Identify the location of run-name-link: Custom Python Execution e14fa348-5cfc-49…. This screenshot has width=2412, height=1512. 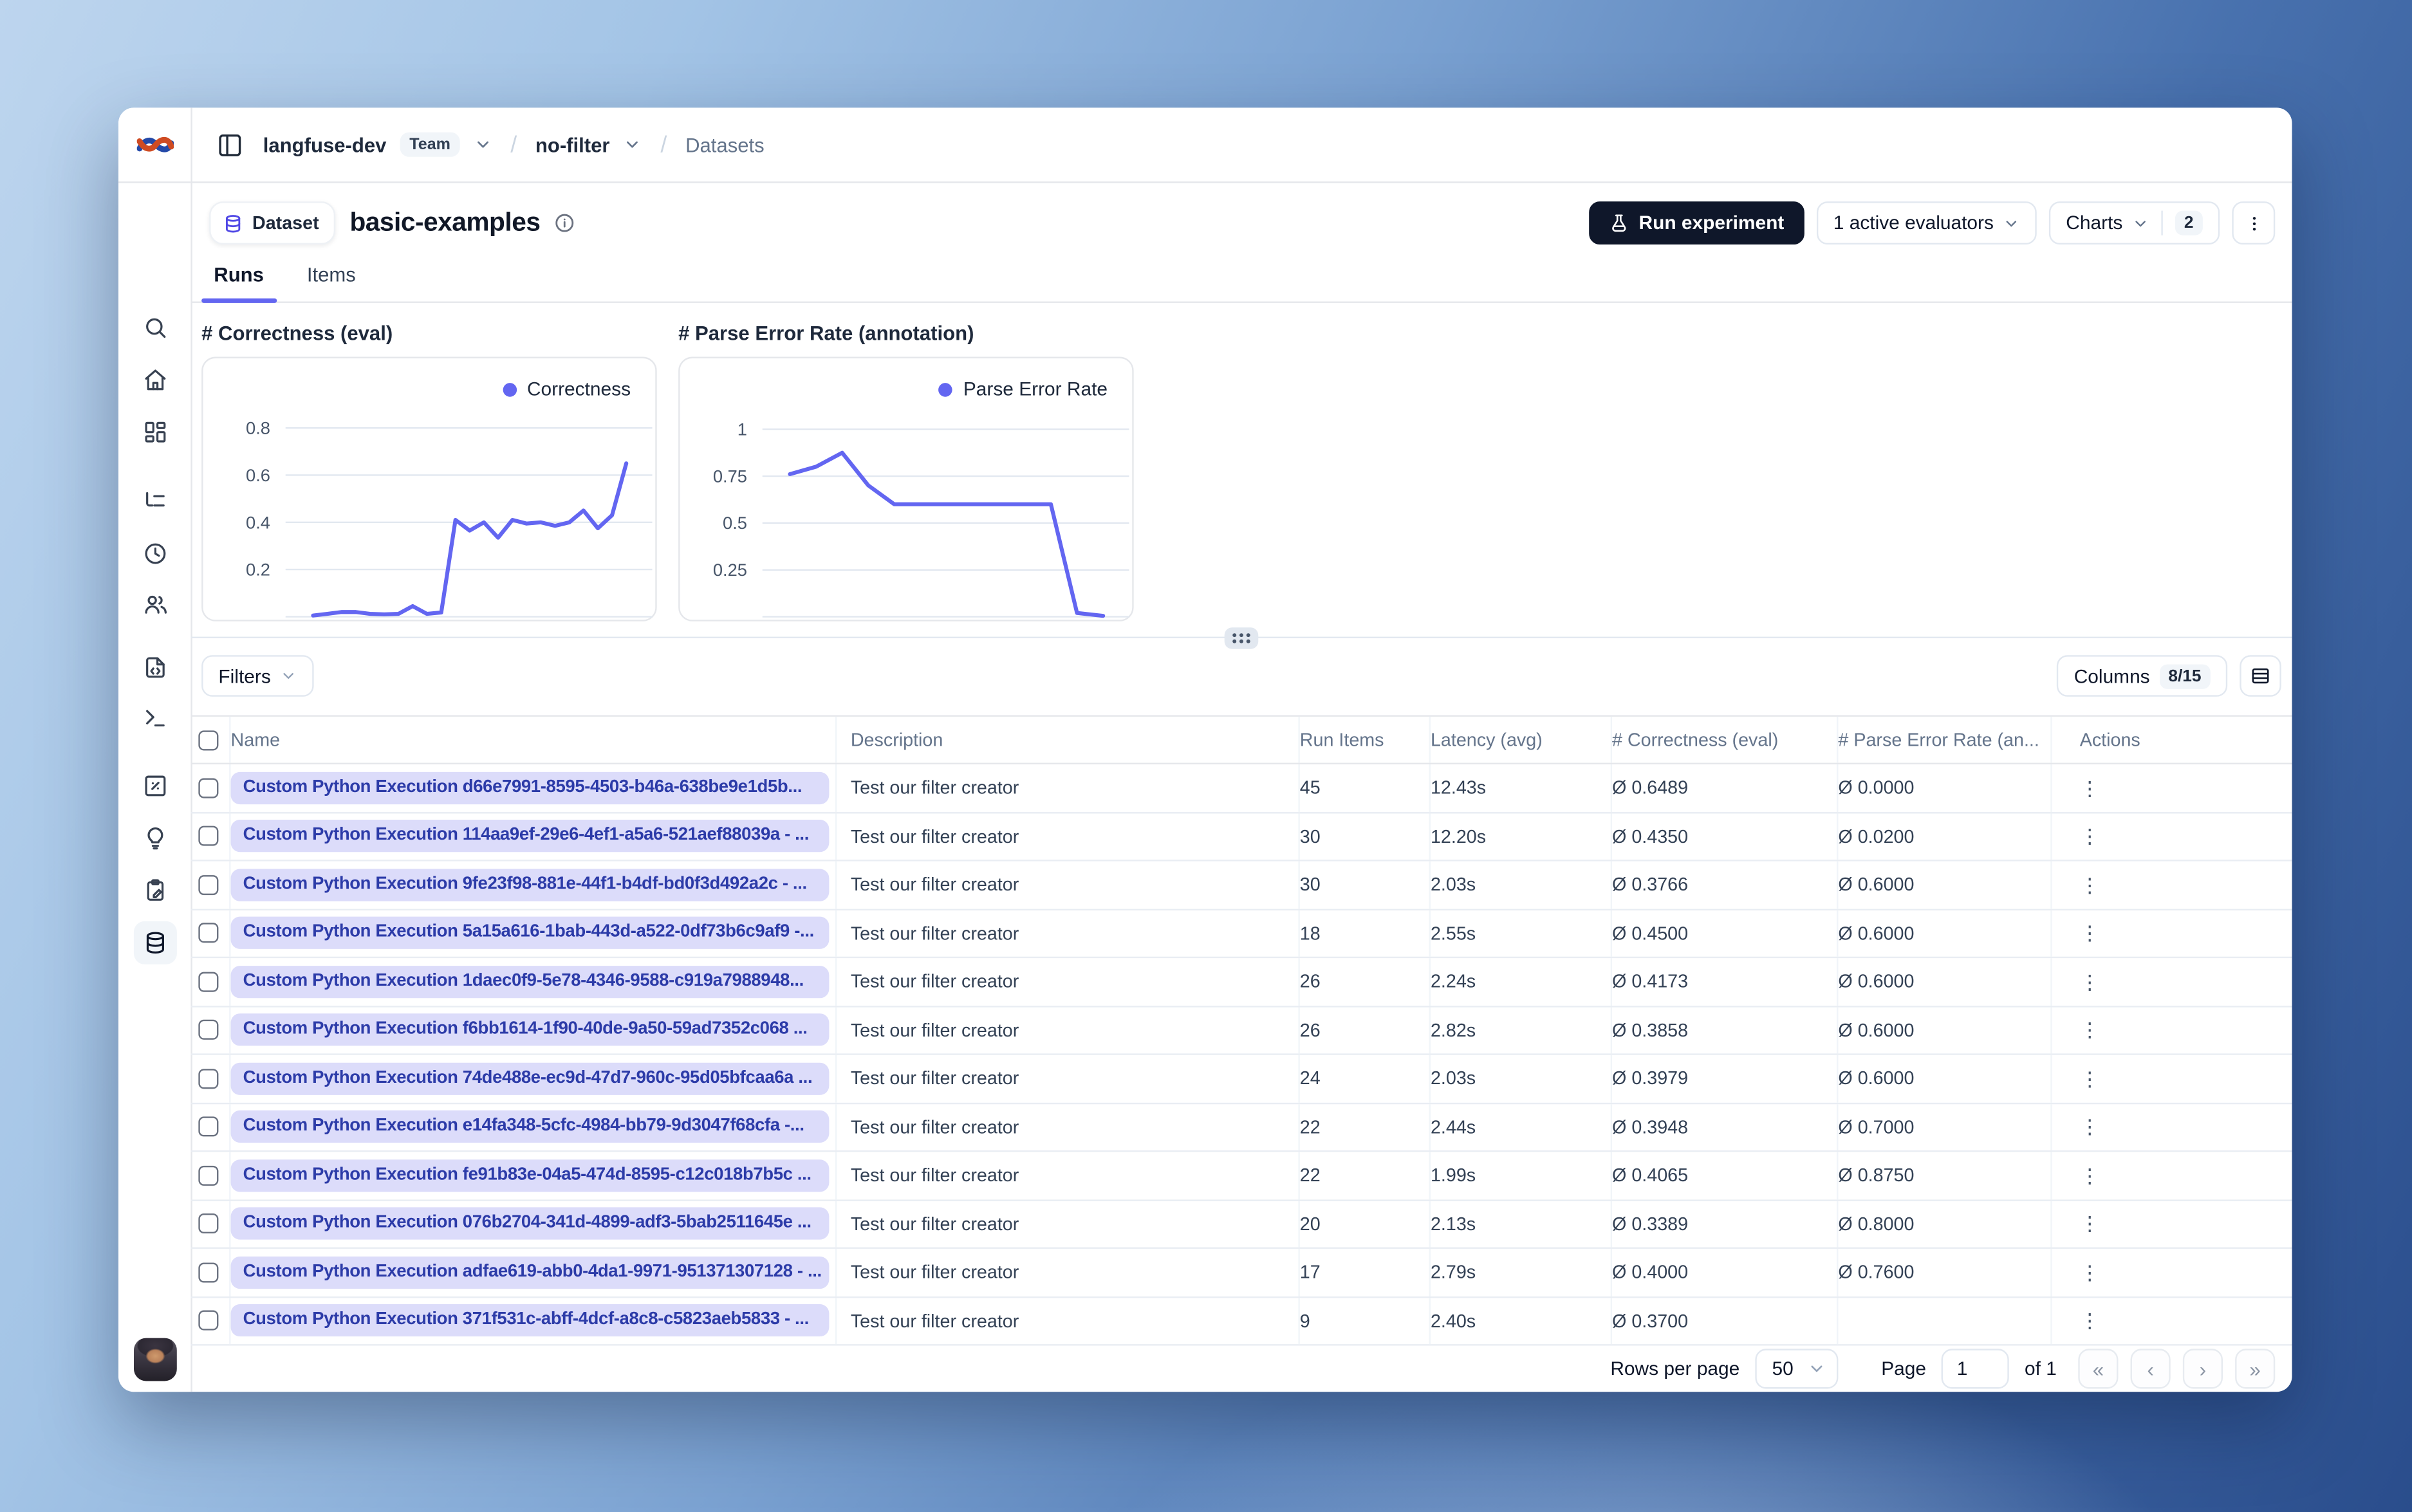
(530, 1127).